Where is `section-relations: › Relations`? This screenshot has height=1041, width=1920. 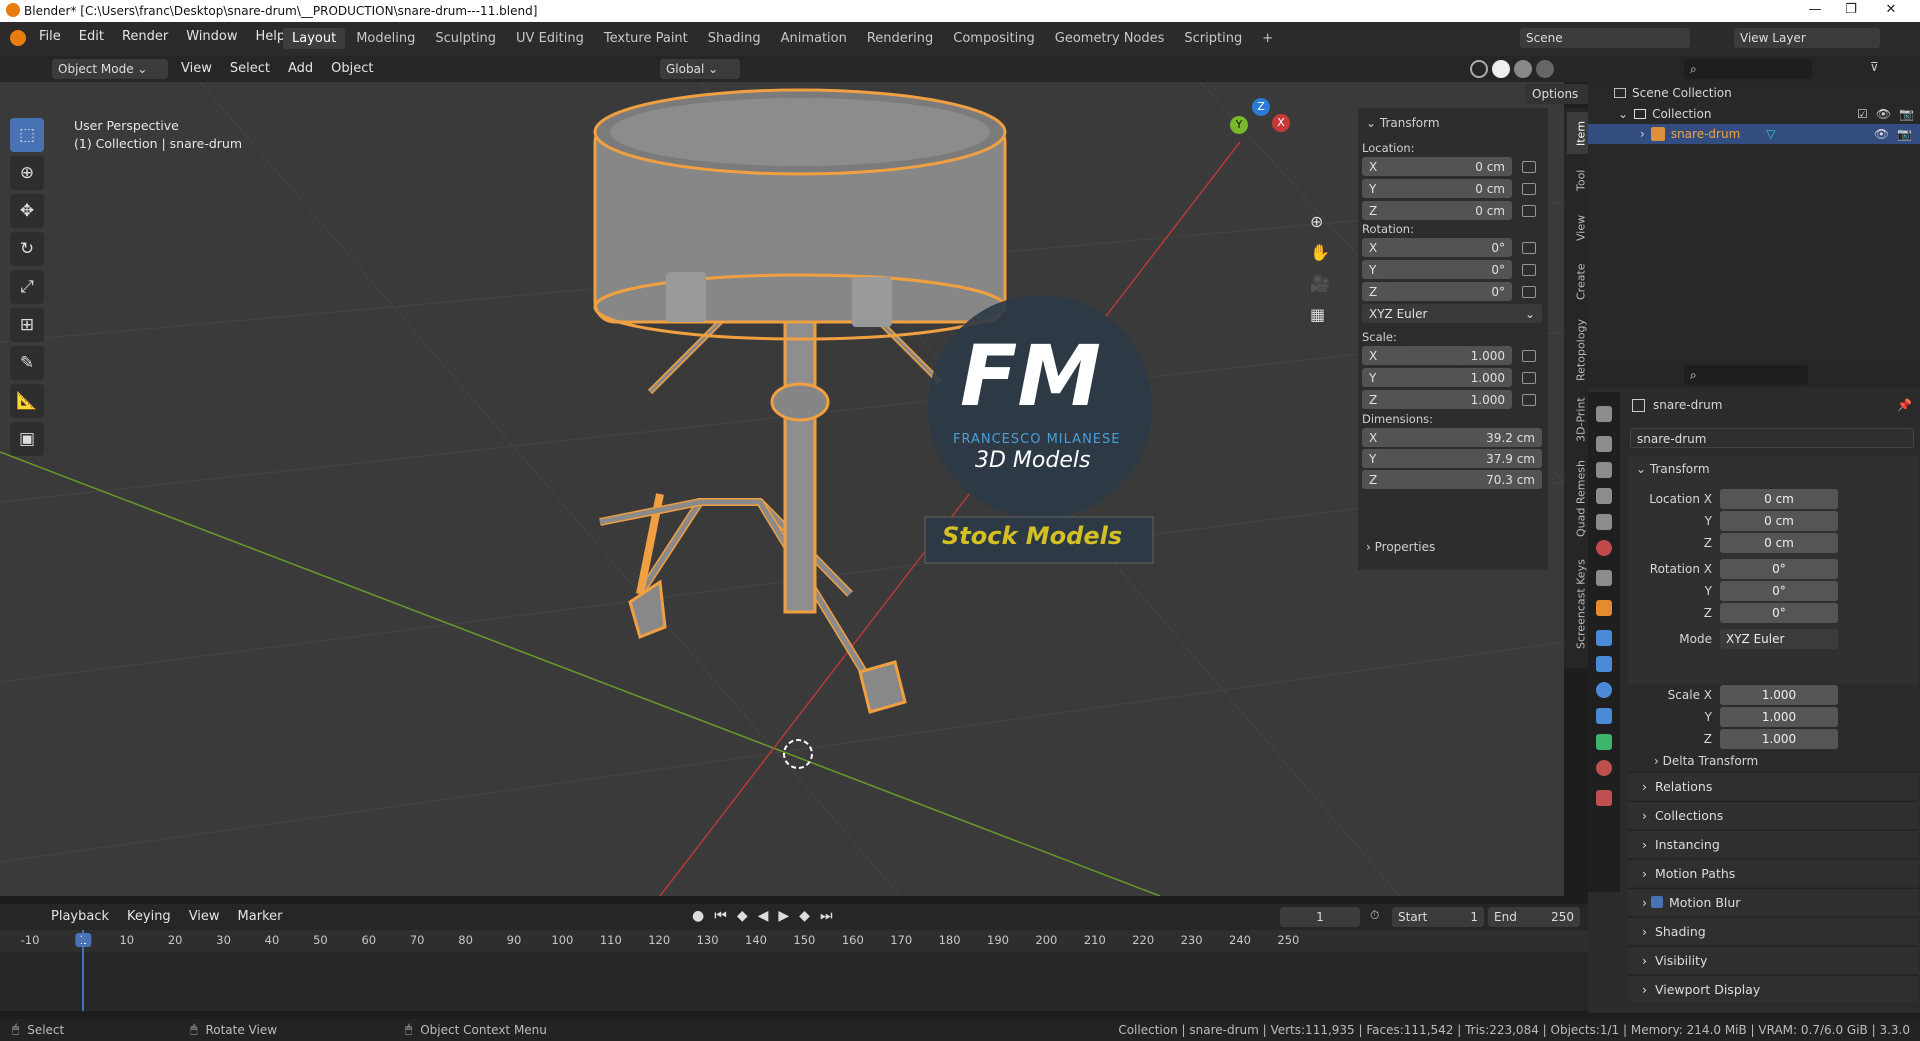 section-relations: › Relations is located at coordinates (1773, 785).